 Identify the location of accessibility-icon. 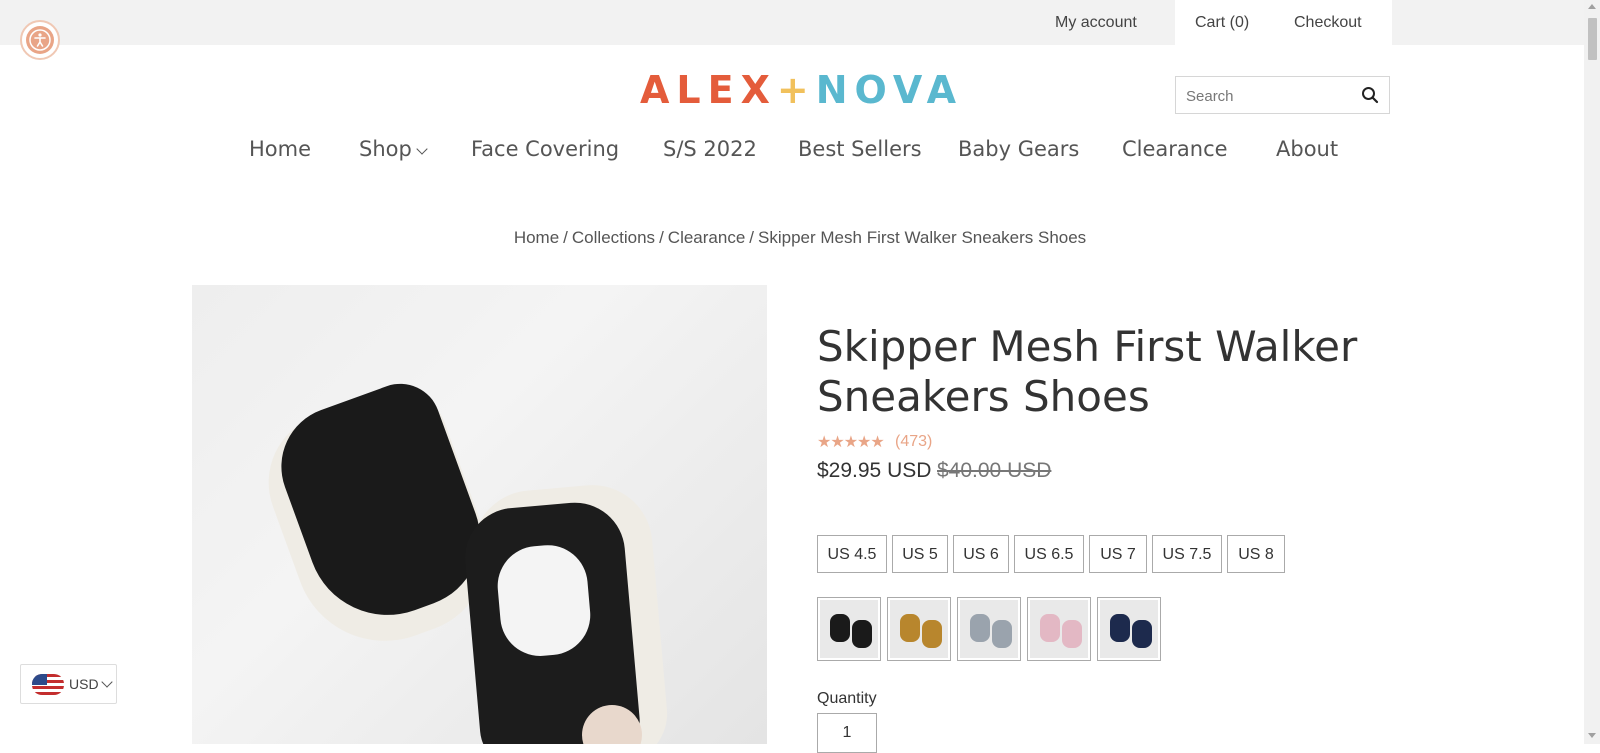
(40, 40).